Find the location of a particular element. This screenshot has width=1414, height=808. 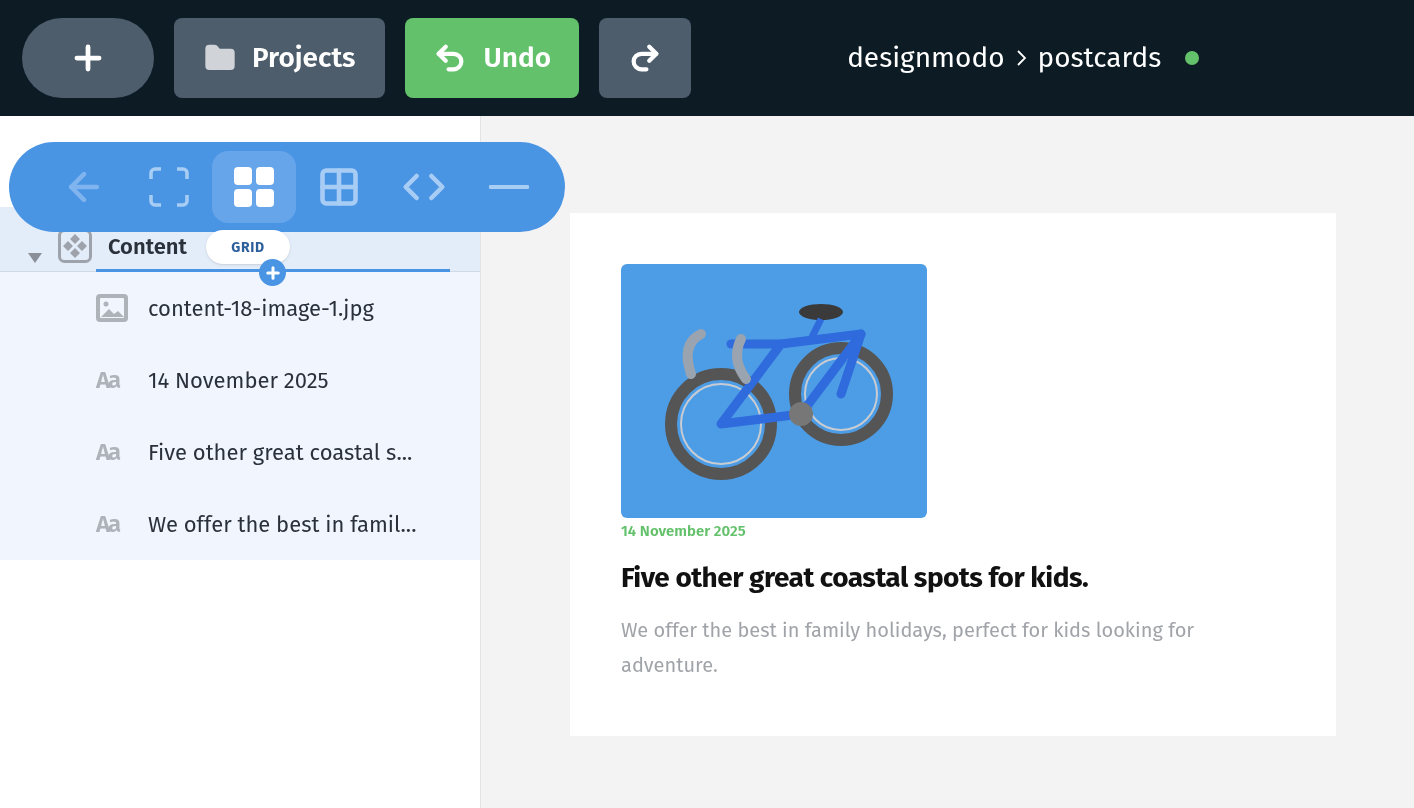

grid-icon is located at coordinates (254, 187).